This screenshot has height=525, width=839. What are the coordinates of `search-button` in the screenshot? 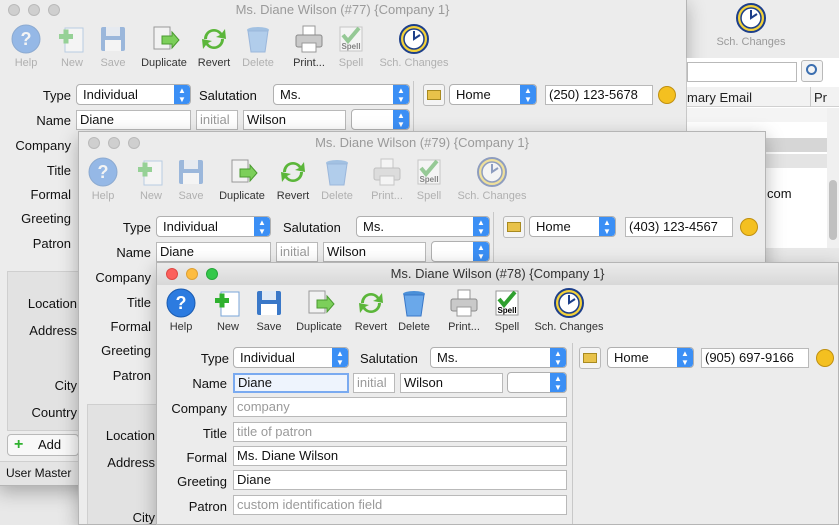 It's located at (812, 71).